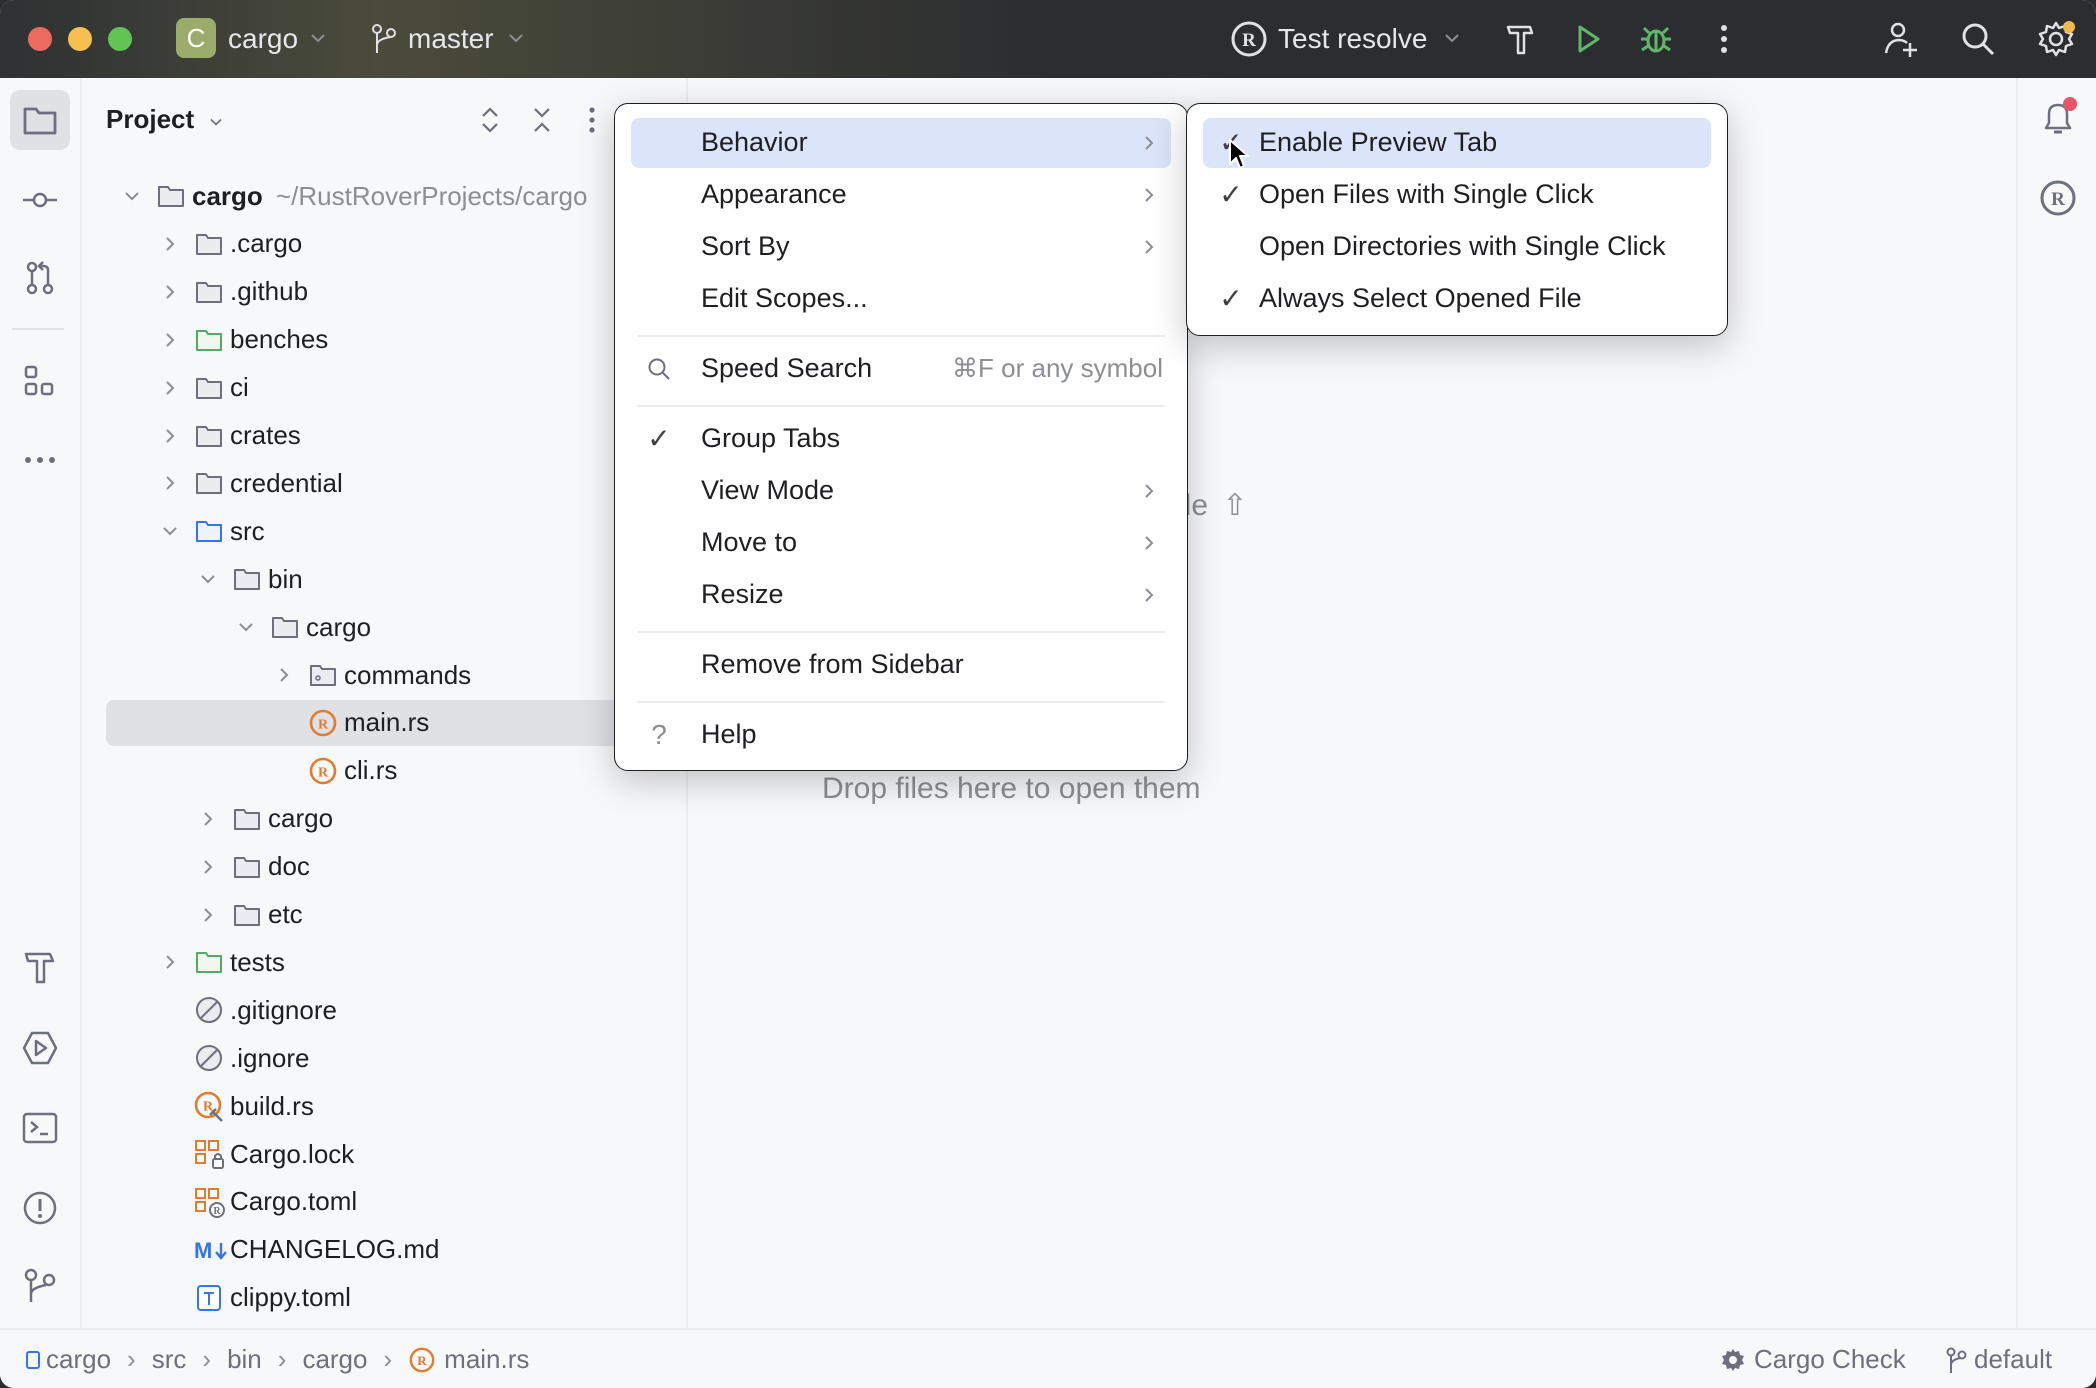  What do you see at coordinates (244, 1359) in the screenshot?
I see `breadcrumb-item: bin` at bounding box center [244, 1359].